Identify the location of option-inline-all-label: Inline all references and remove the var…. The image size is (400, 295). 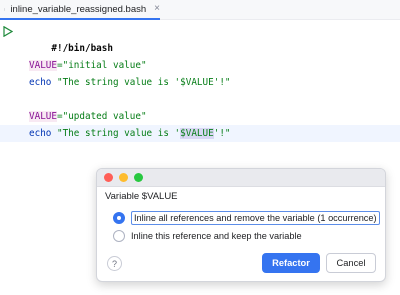
(255, 218).